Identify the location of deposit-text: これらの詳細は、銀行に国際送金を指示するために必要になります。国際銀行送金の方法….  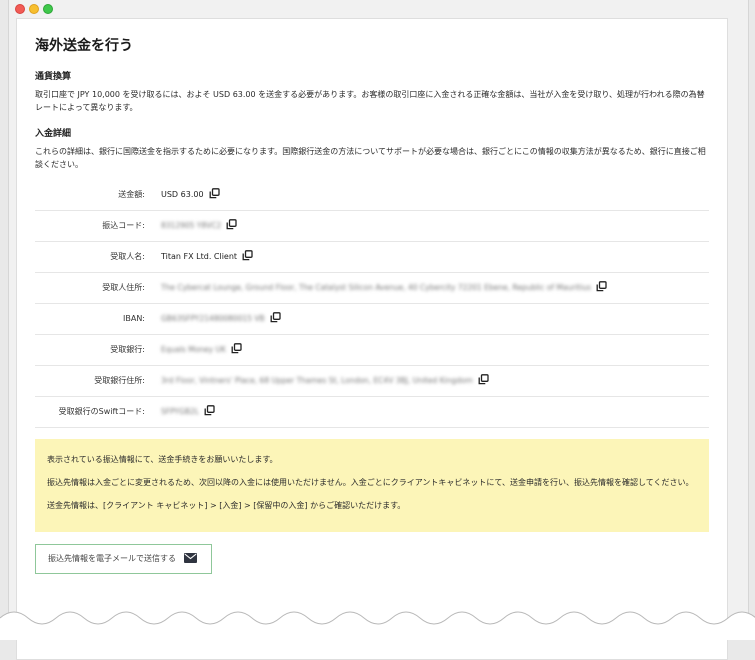
(372, 158).